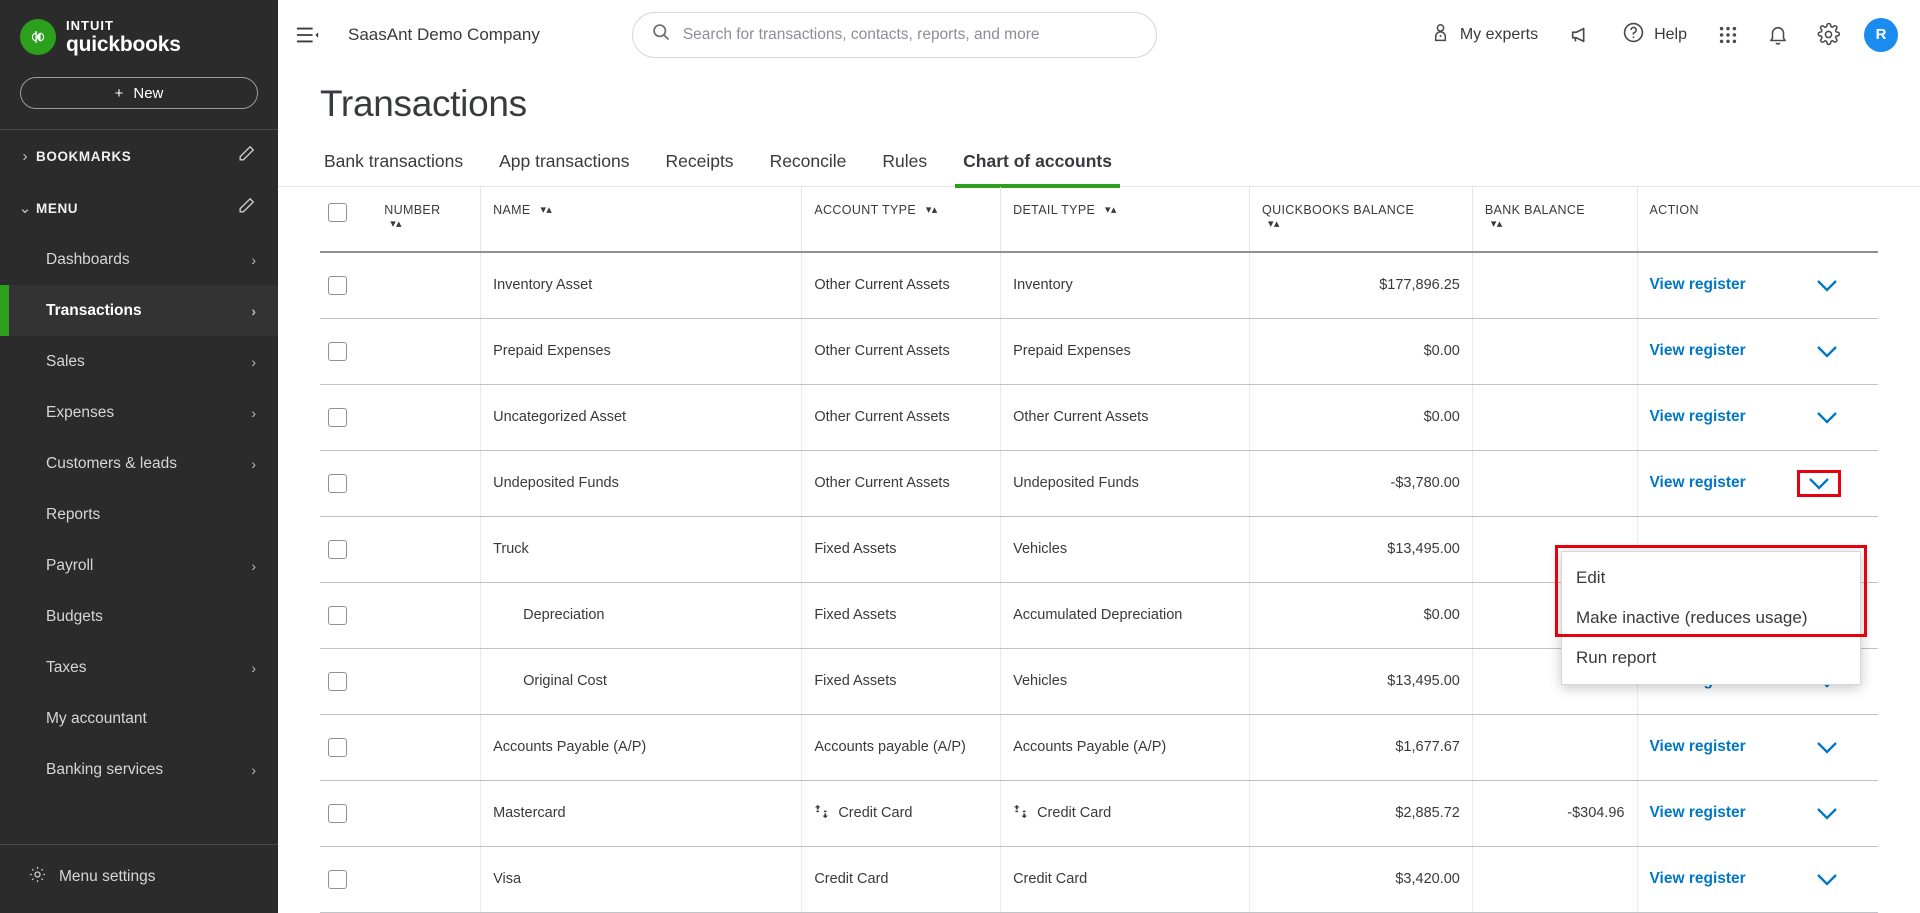 This screenshot has width=1920, height=913. What do you see at coordinates (139, 412) in the screenshot?
I see `sidebar-item-expenses: Expenses ›` at bounding box center [139, 412].